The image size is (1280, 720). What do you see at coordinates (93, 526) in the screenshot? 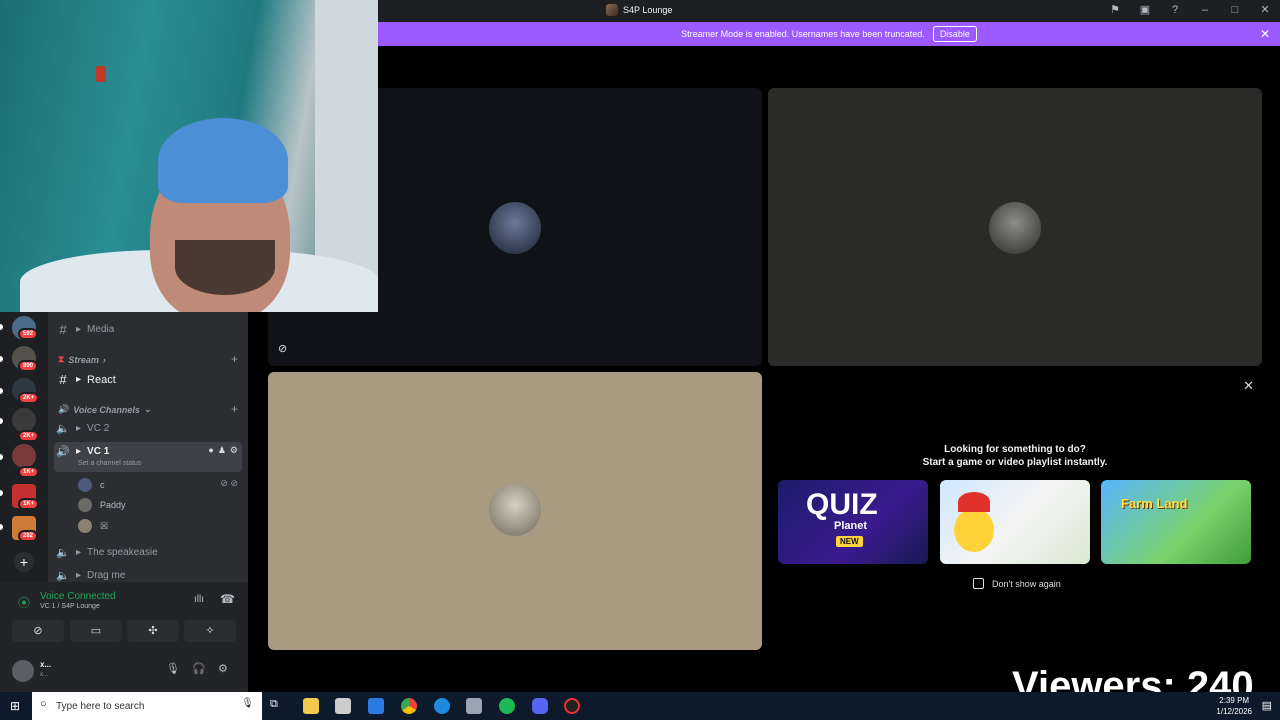
I see `voice-member: ☒` at bounding box center [93, 526].